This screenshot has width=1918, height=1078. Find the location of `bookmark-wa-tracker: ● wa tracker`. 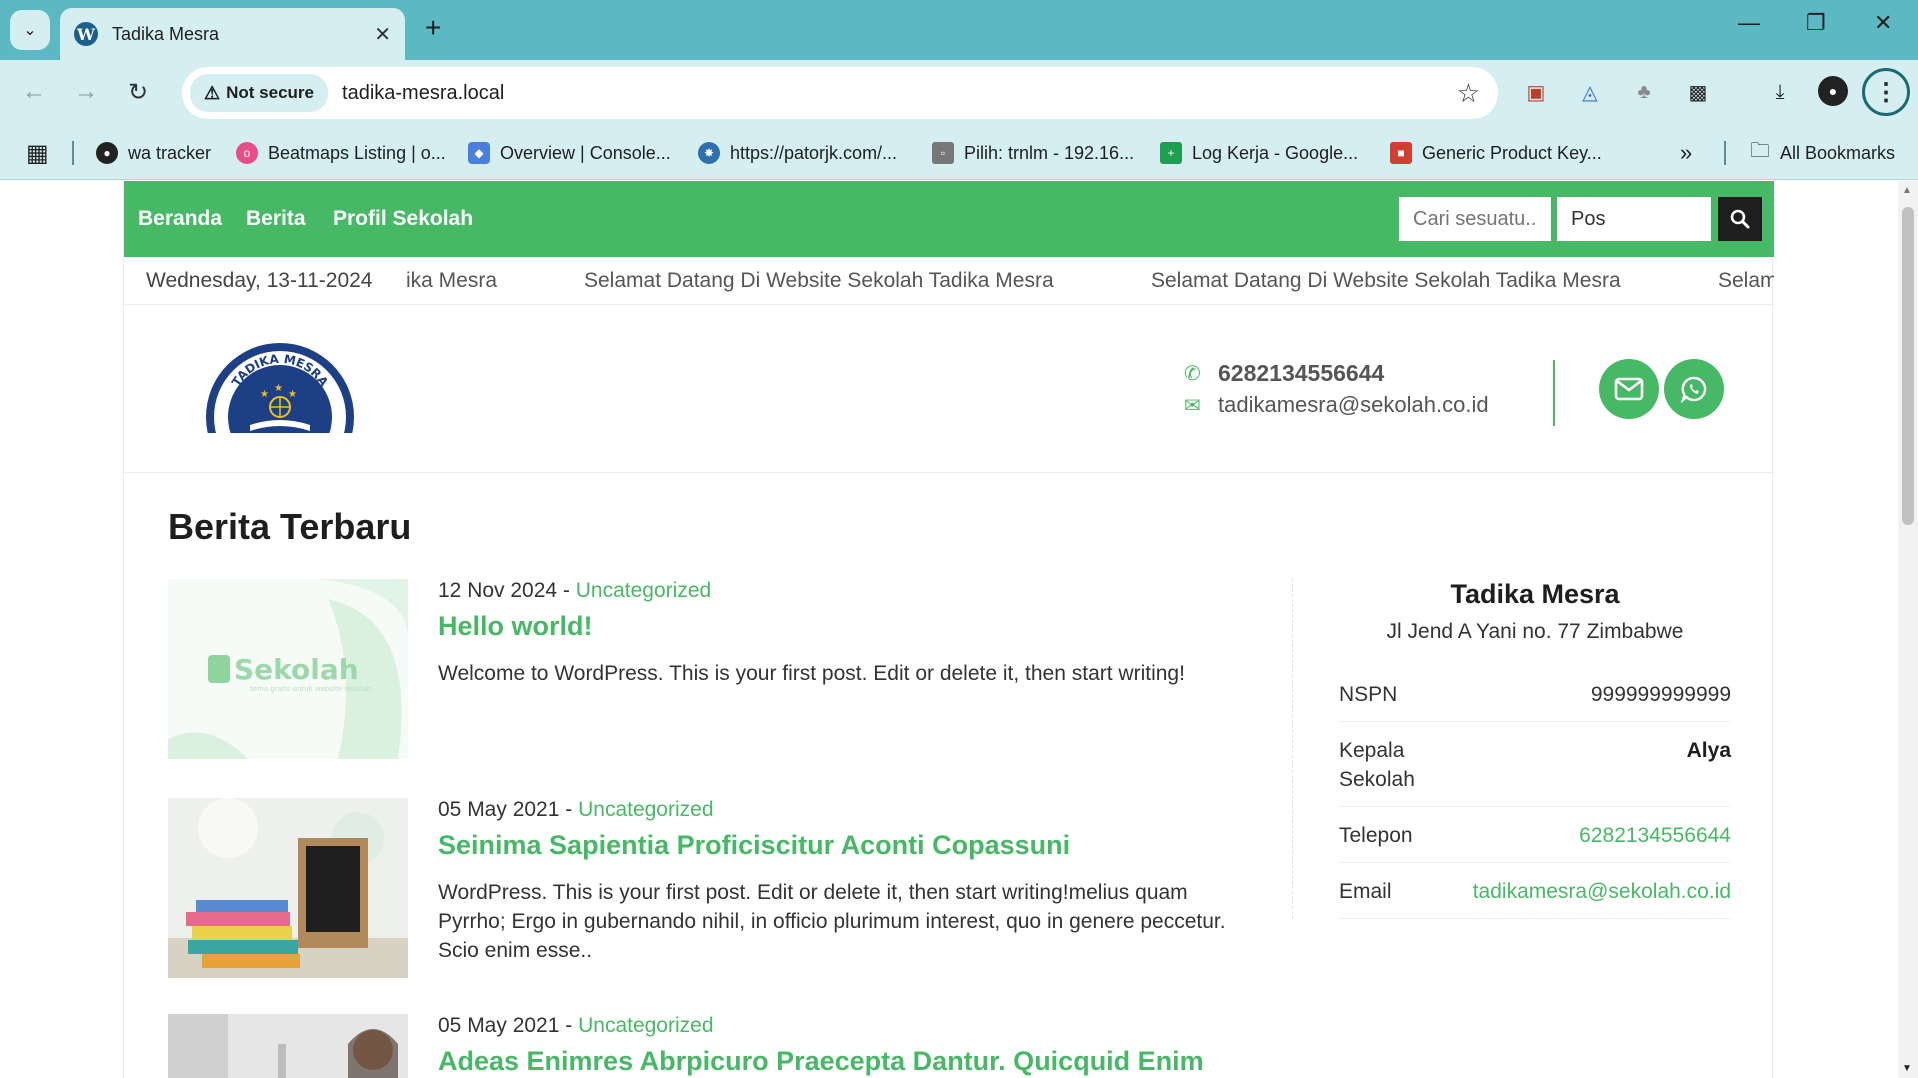

bookmark-wa-tracker: ● wa tracker is located at coordinates (153, 153).